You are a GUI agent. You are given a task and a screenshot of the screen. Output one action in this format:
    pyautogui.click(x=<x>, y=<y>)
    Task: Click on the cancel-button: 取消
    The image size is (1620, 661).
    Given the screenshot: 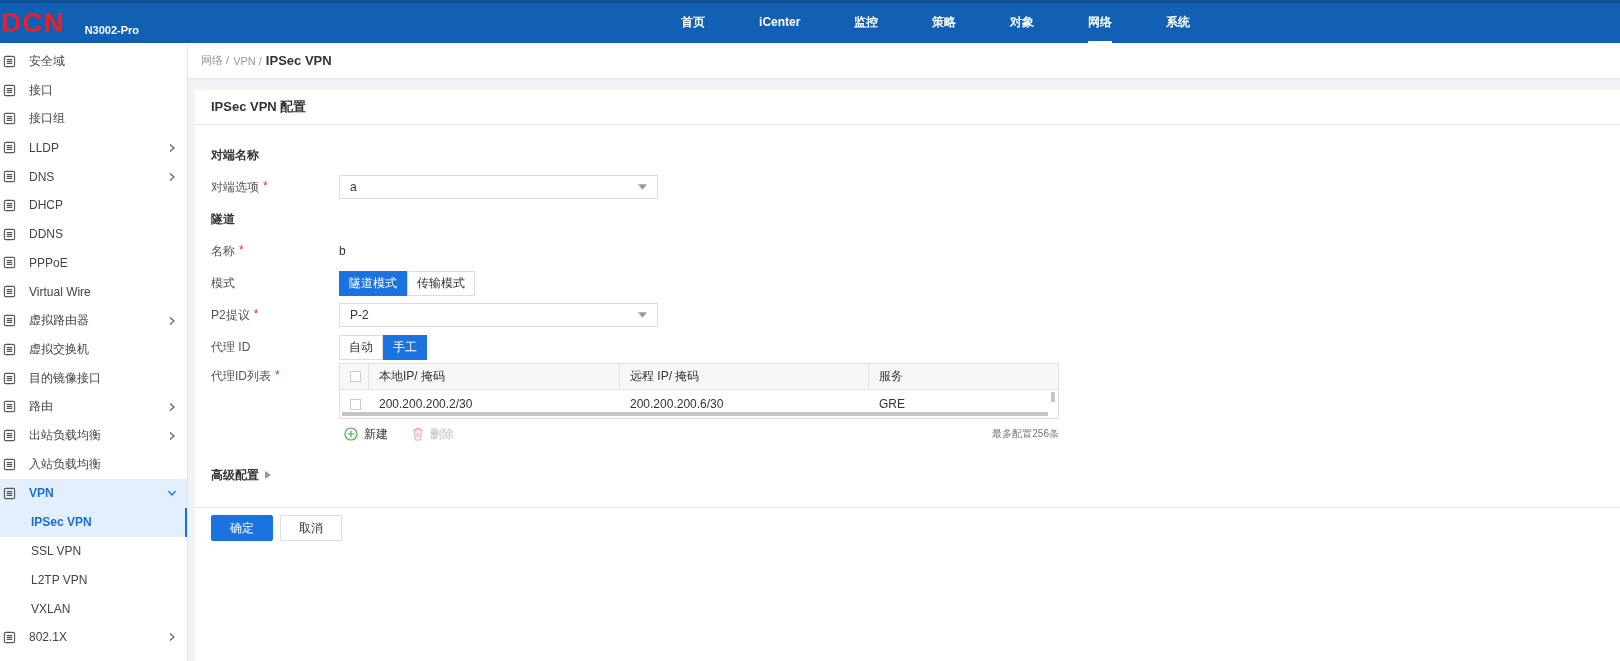 What is the action you would take?
    pyautogui.click(x=311, y=528)
    